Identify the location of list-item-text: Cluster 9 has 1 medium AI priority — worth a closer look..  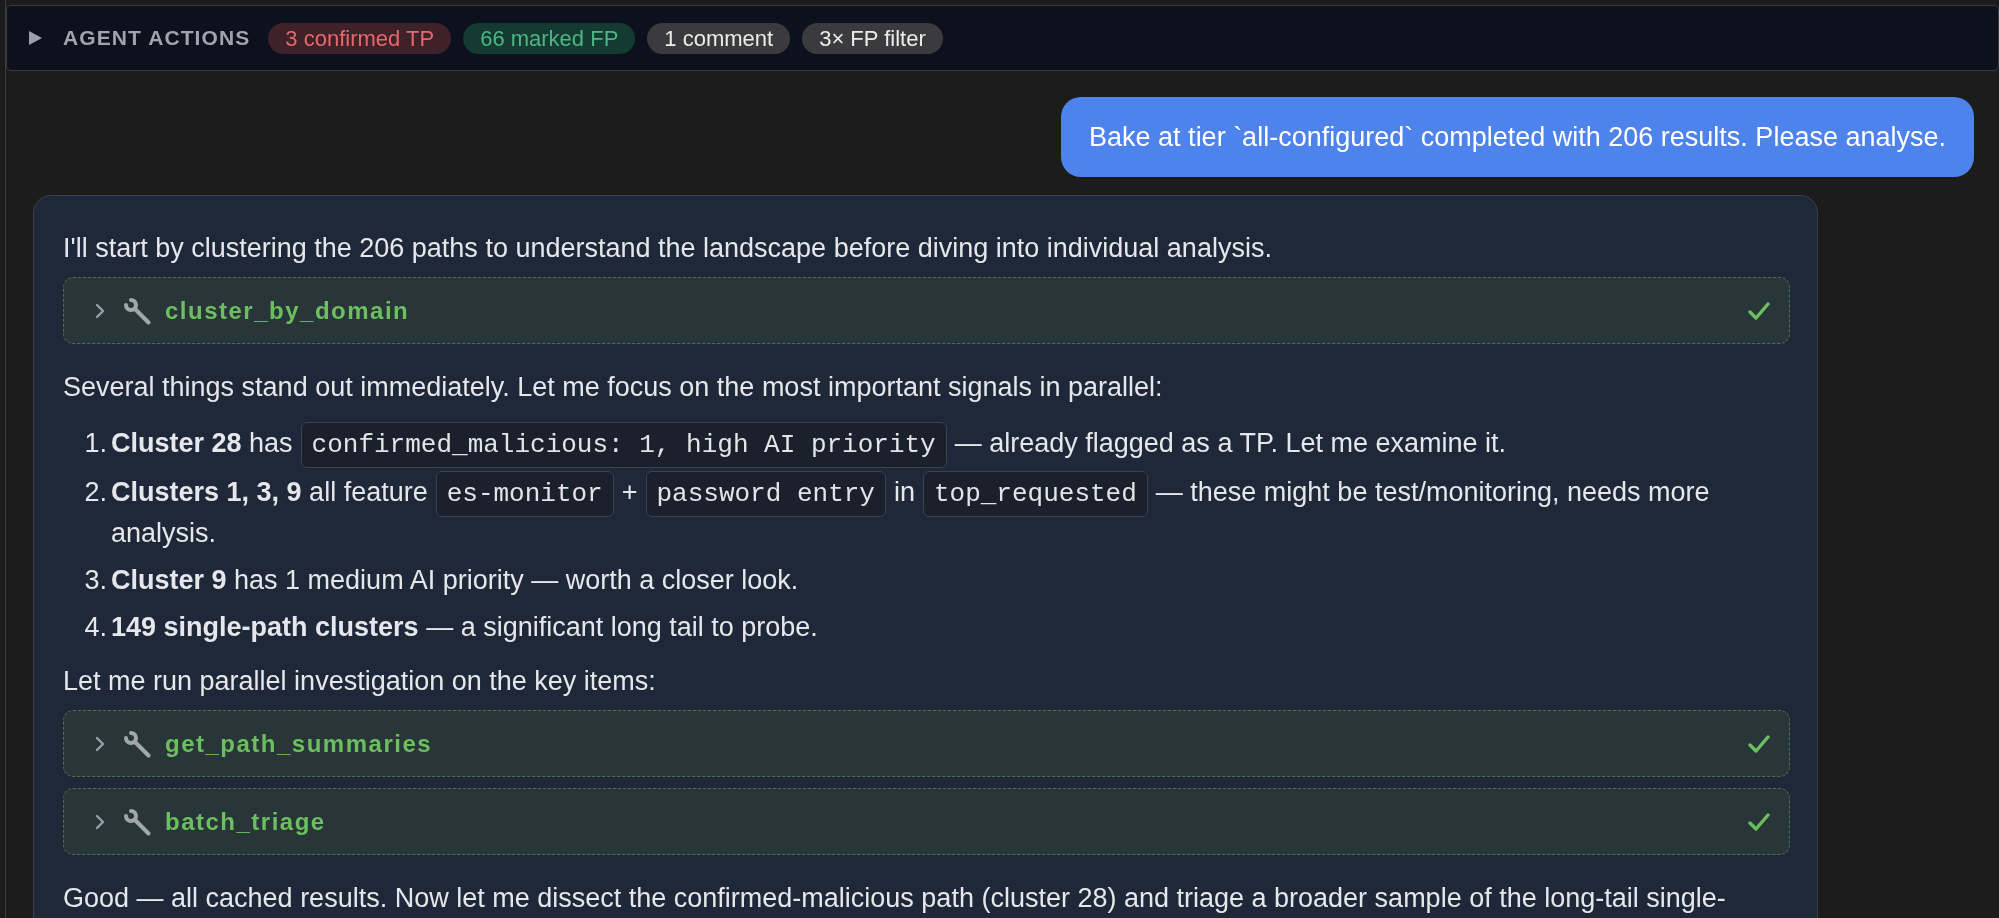
(455, 580).